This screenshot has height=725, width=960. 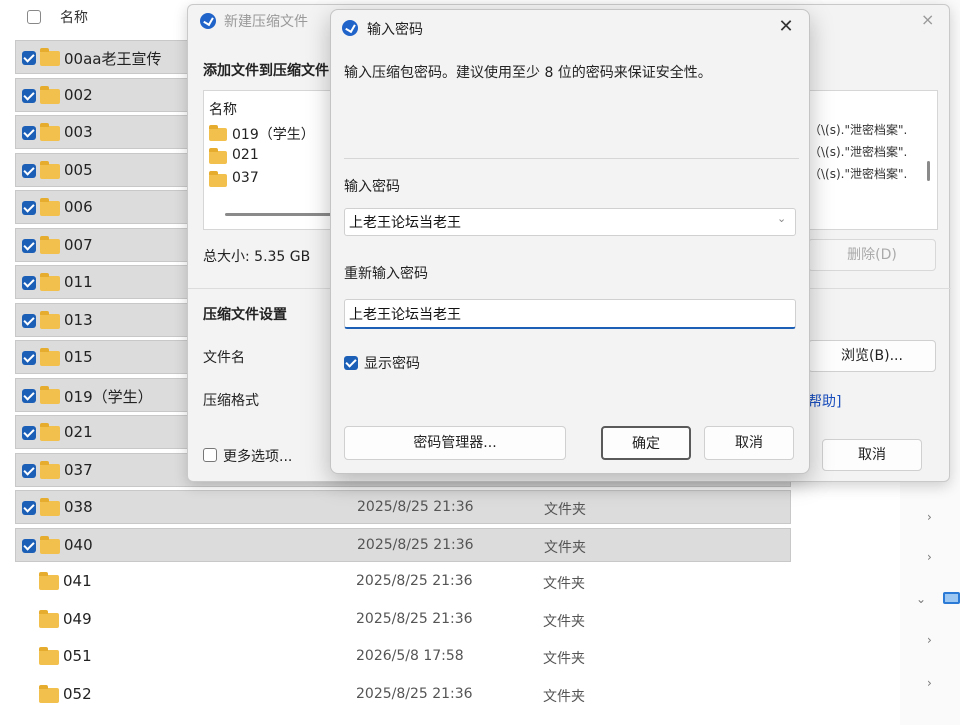 I want to click on table-row: 049 2025/8/25 21:36 文件夹, so click(x=403, y=620).